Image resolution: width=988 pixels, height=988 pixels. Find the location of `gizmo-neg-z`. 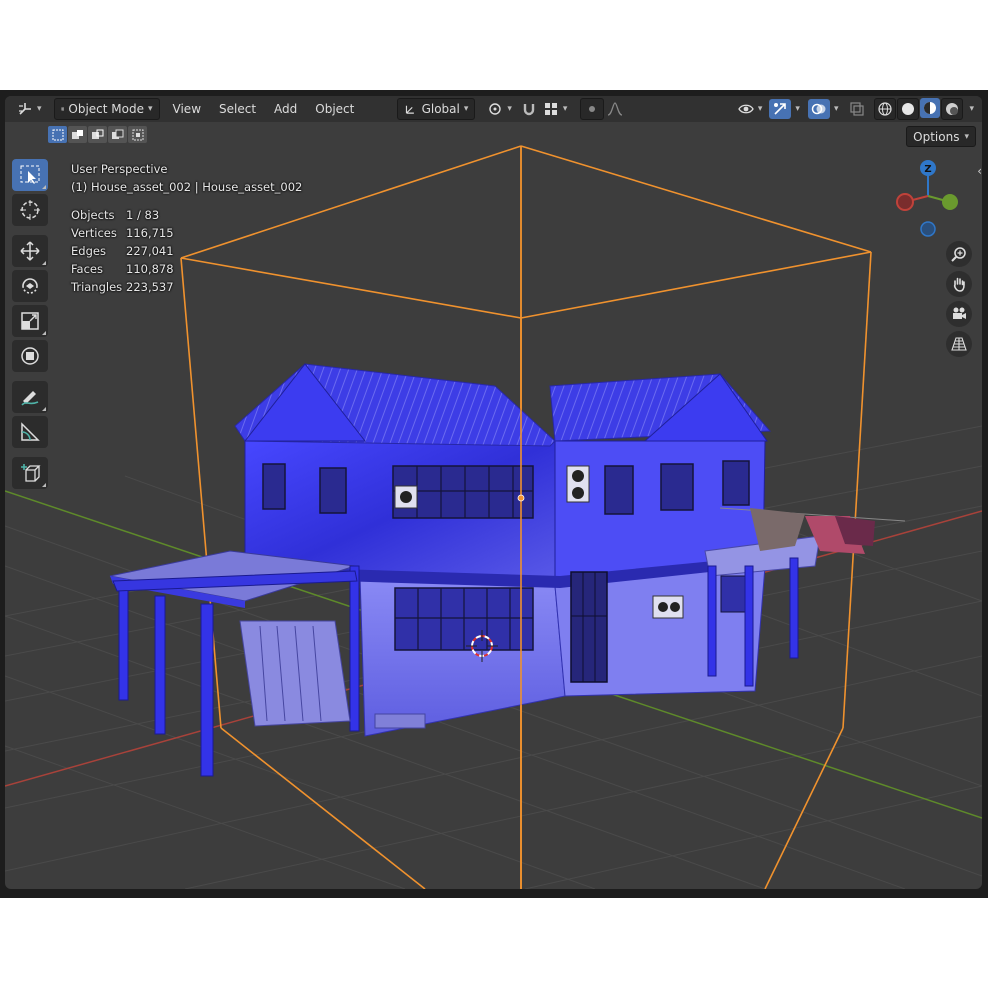

gizmo-neg-z is located at coordinates (928, 229).